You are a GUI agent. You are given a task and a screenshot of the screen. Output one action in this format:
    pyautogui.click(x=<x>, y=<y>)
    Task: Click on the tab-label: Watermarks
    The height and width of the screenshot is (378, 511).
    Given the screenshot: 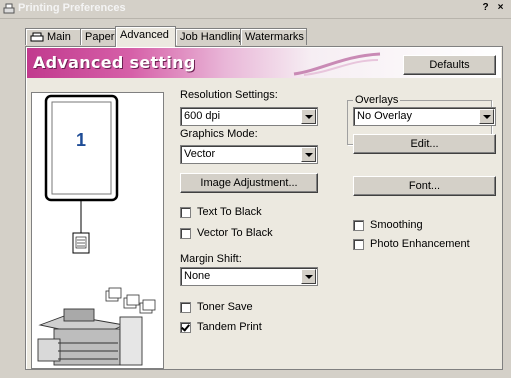 What is the action you would take?
    pyautogui.click(x=274, y=37)
    